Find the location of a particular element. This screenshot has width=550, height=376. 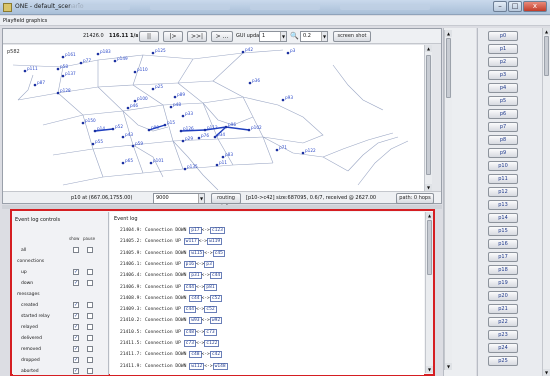

log-node-link: c48 is located at coordinates (189, 332).